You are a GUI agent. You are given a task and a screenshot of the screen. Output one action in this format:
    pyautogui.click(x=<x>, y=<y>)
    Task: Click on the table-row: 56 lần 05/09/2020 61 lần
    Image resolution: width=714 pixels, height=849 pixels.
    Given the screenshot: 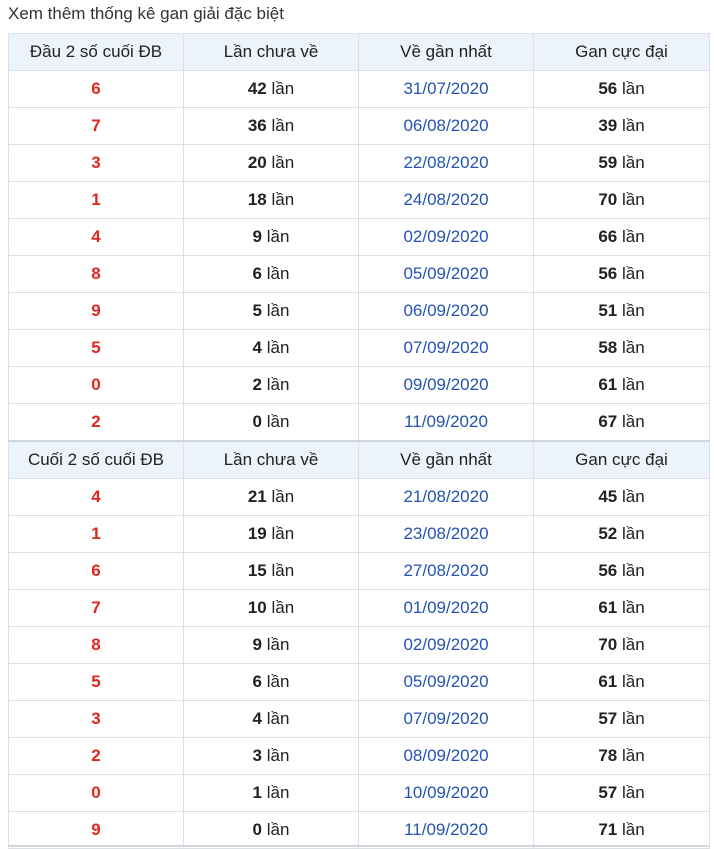 What is the action you would take?
    pyautogui.click(x=359, y=682)
    